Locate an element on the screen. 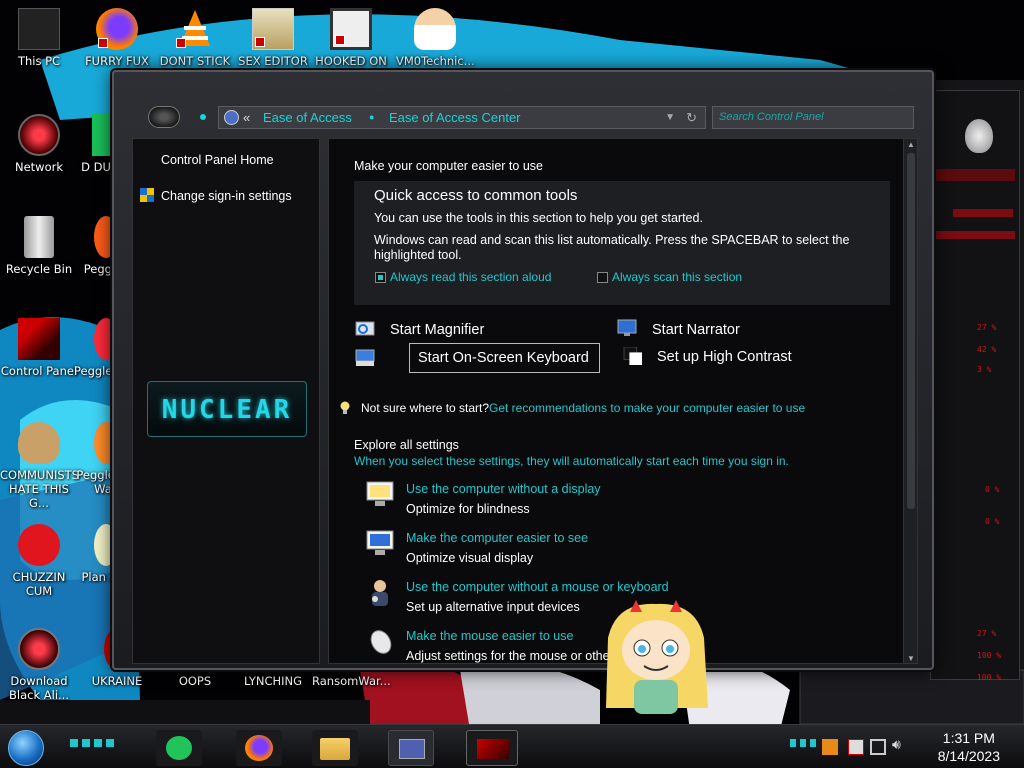 The width and height of the screenshot is (1024, 768). taskbar-app-nuclear is located at coordinates (492, 748).